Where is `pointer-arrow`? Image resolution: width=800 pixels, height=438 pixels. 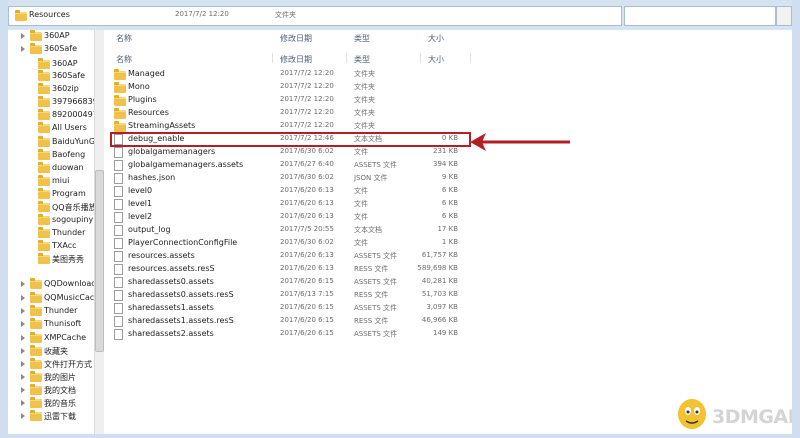
pointer-arrow is located at coordinates (520, 142).